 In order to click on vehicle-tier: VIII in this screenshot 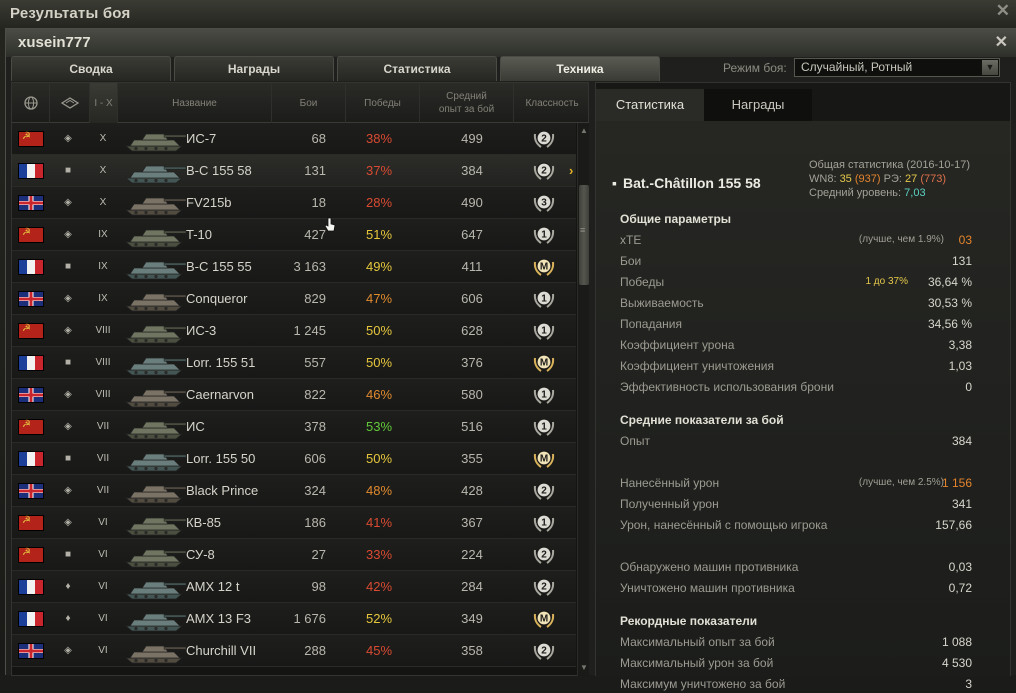, I will do `click(103, 330)`.